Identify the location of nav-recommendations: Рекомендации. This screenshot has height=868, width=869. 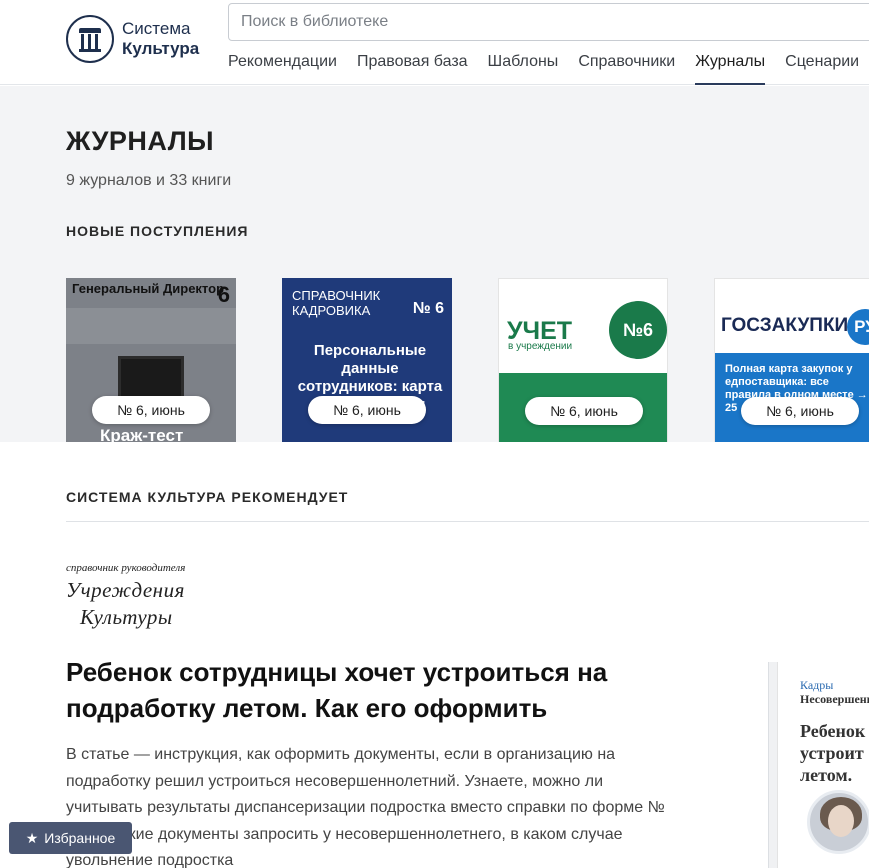
(282, 69).